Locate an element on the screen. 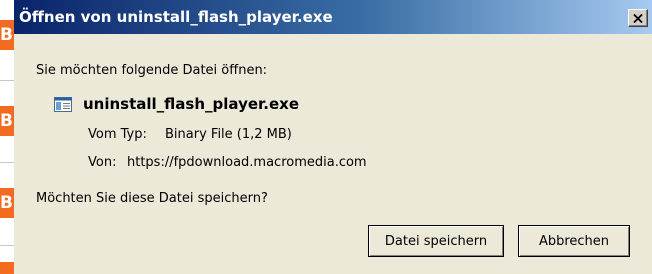 The height and width of the screenshot is (274, 652). cancel-button: Abbrechen is located at coordinates (574, 241).